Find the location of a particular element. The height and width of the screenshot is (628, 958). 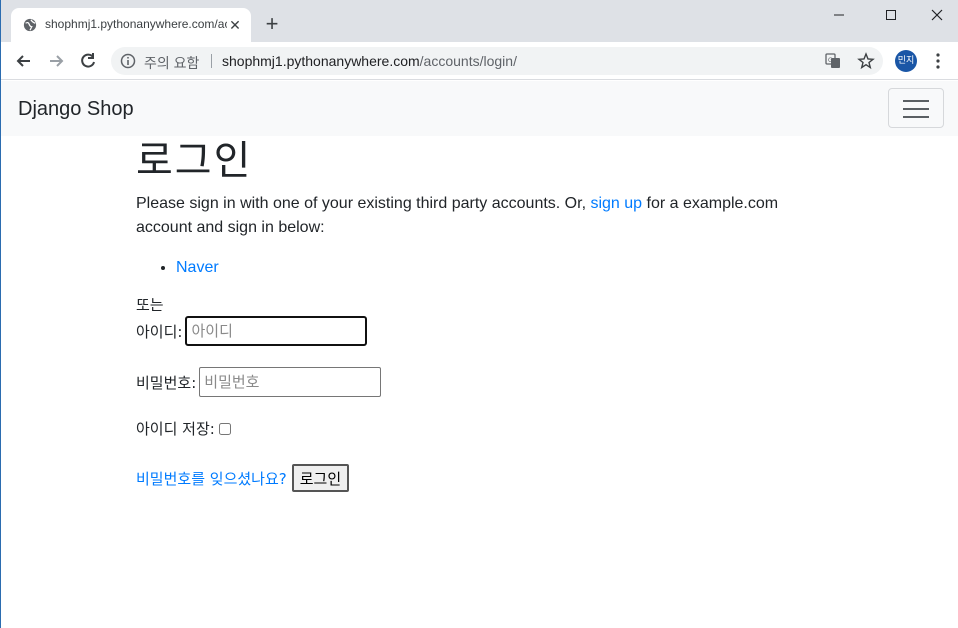

password-label: 비밀번호: is located at coordinates (166, 382).